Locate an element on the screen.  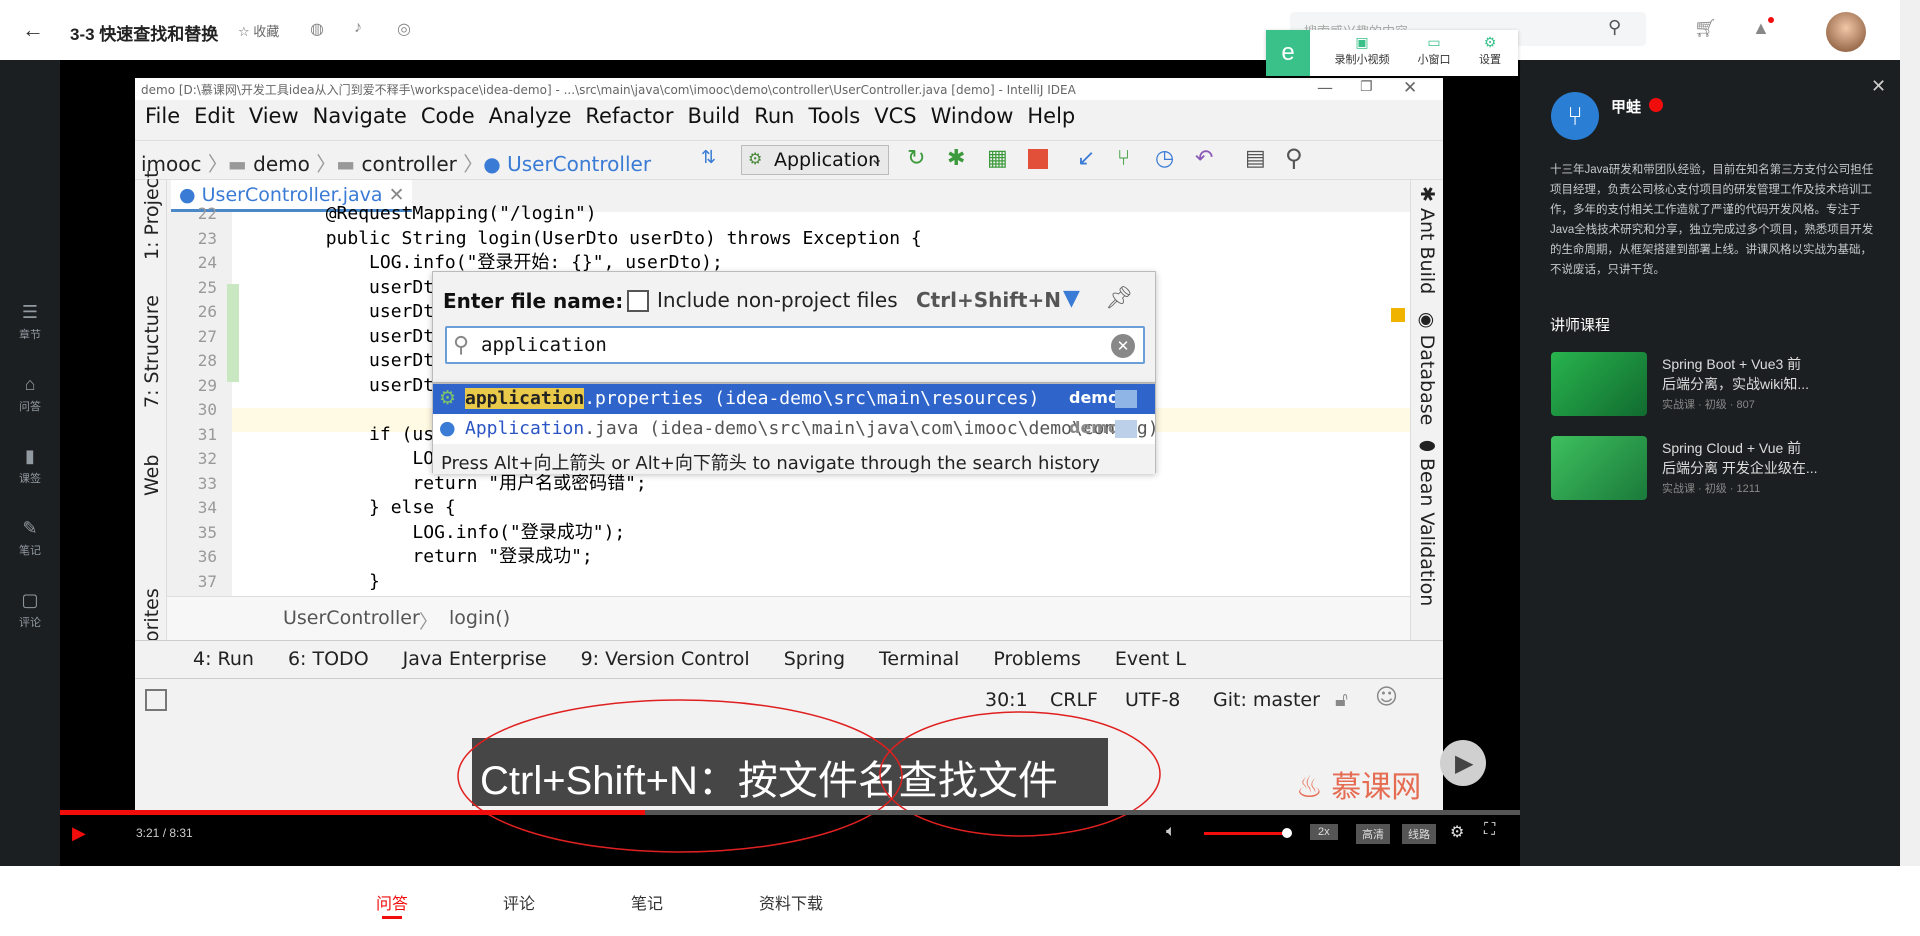
crumb-usercontroller: UserController is located at coordinates (579, 164).